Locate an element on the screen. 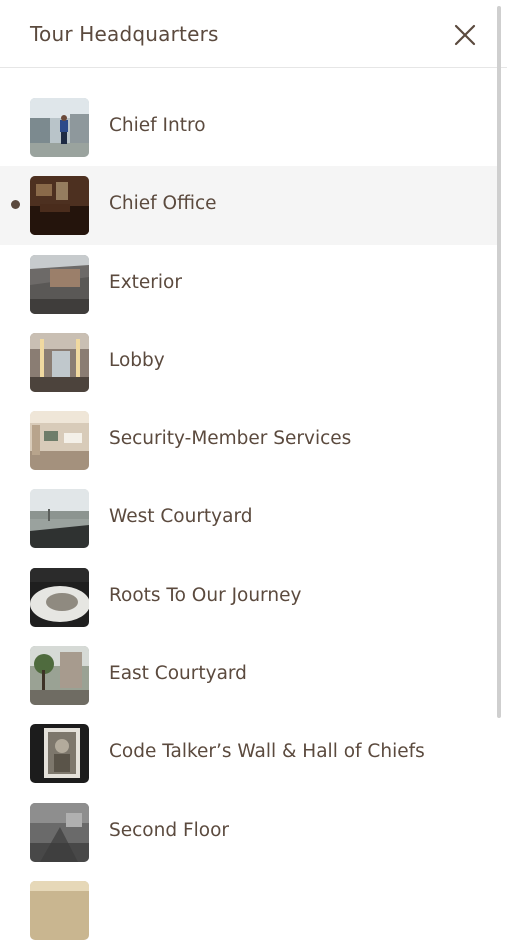  panel-title: Tour Headquarters is located at coordinates (124, 34).